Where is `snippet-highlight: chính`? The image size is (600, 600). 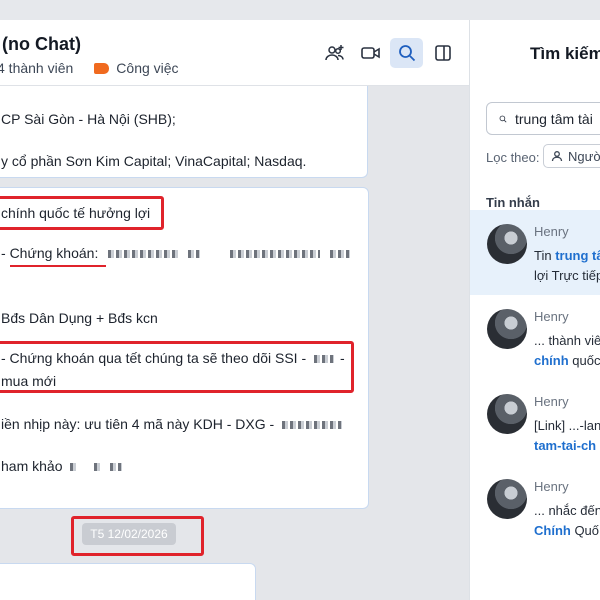 snippet-highlight: chính is located at coordinates (551, 360).